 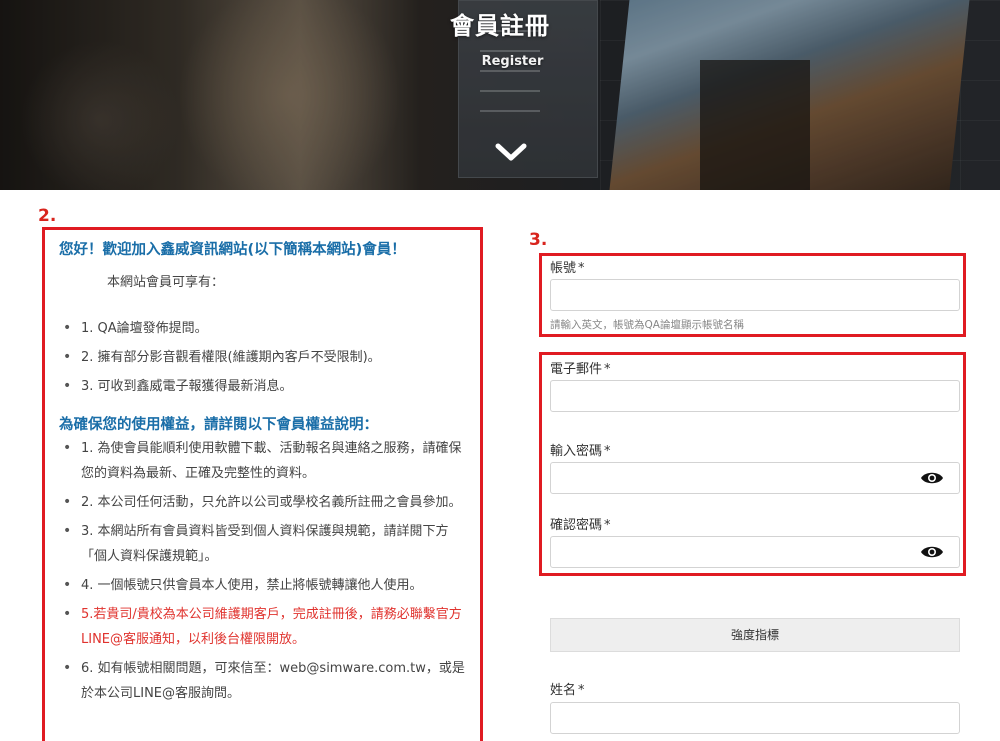 What do you see at coordinates (264, 502) in the screenshot?
I see `list-item: 2. 本公司任何活動，只允許以公司或學校名義所註冊之會員參加。` at bounding box center [264, 502].